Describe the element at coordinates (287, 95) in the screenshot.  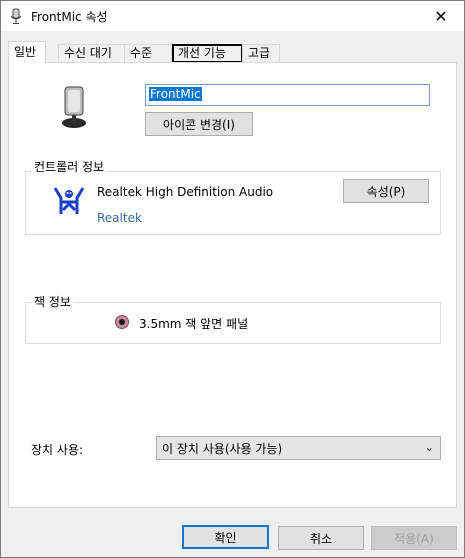
I see `device-name-input: FrontMic` at that location.